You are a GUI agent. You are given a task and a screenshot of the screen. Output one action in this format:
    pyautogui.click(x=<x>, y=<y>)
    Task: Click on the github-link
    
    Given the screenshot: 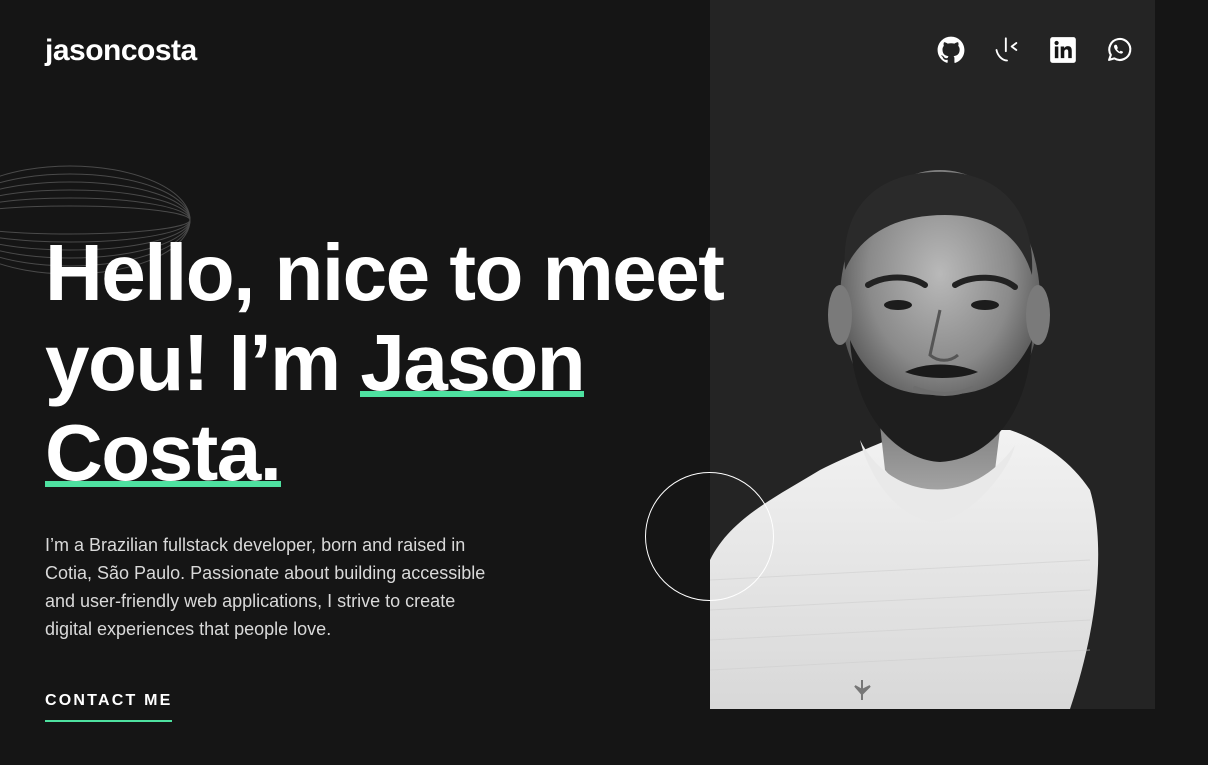 What is the action you would take?
    pyautogui.click(x=951, y=50)
    